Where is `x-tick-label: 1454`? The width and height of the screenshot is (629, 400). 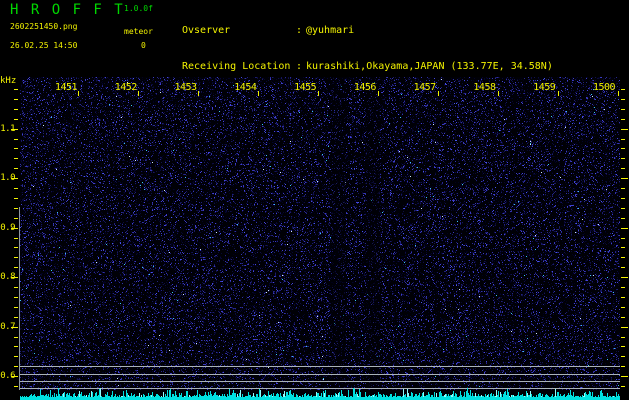
x-tick-label: 1454 is located at coordinates (245, 87).